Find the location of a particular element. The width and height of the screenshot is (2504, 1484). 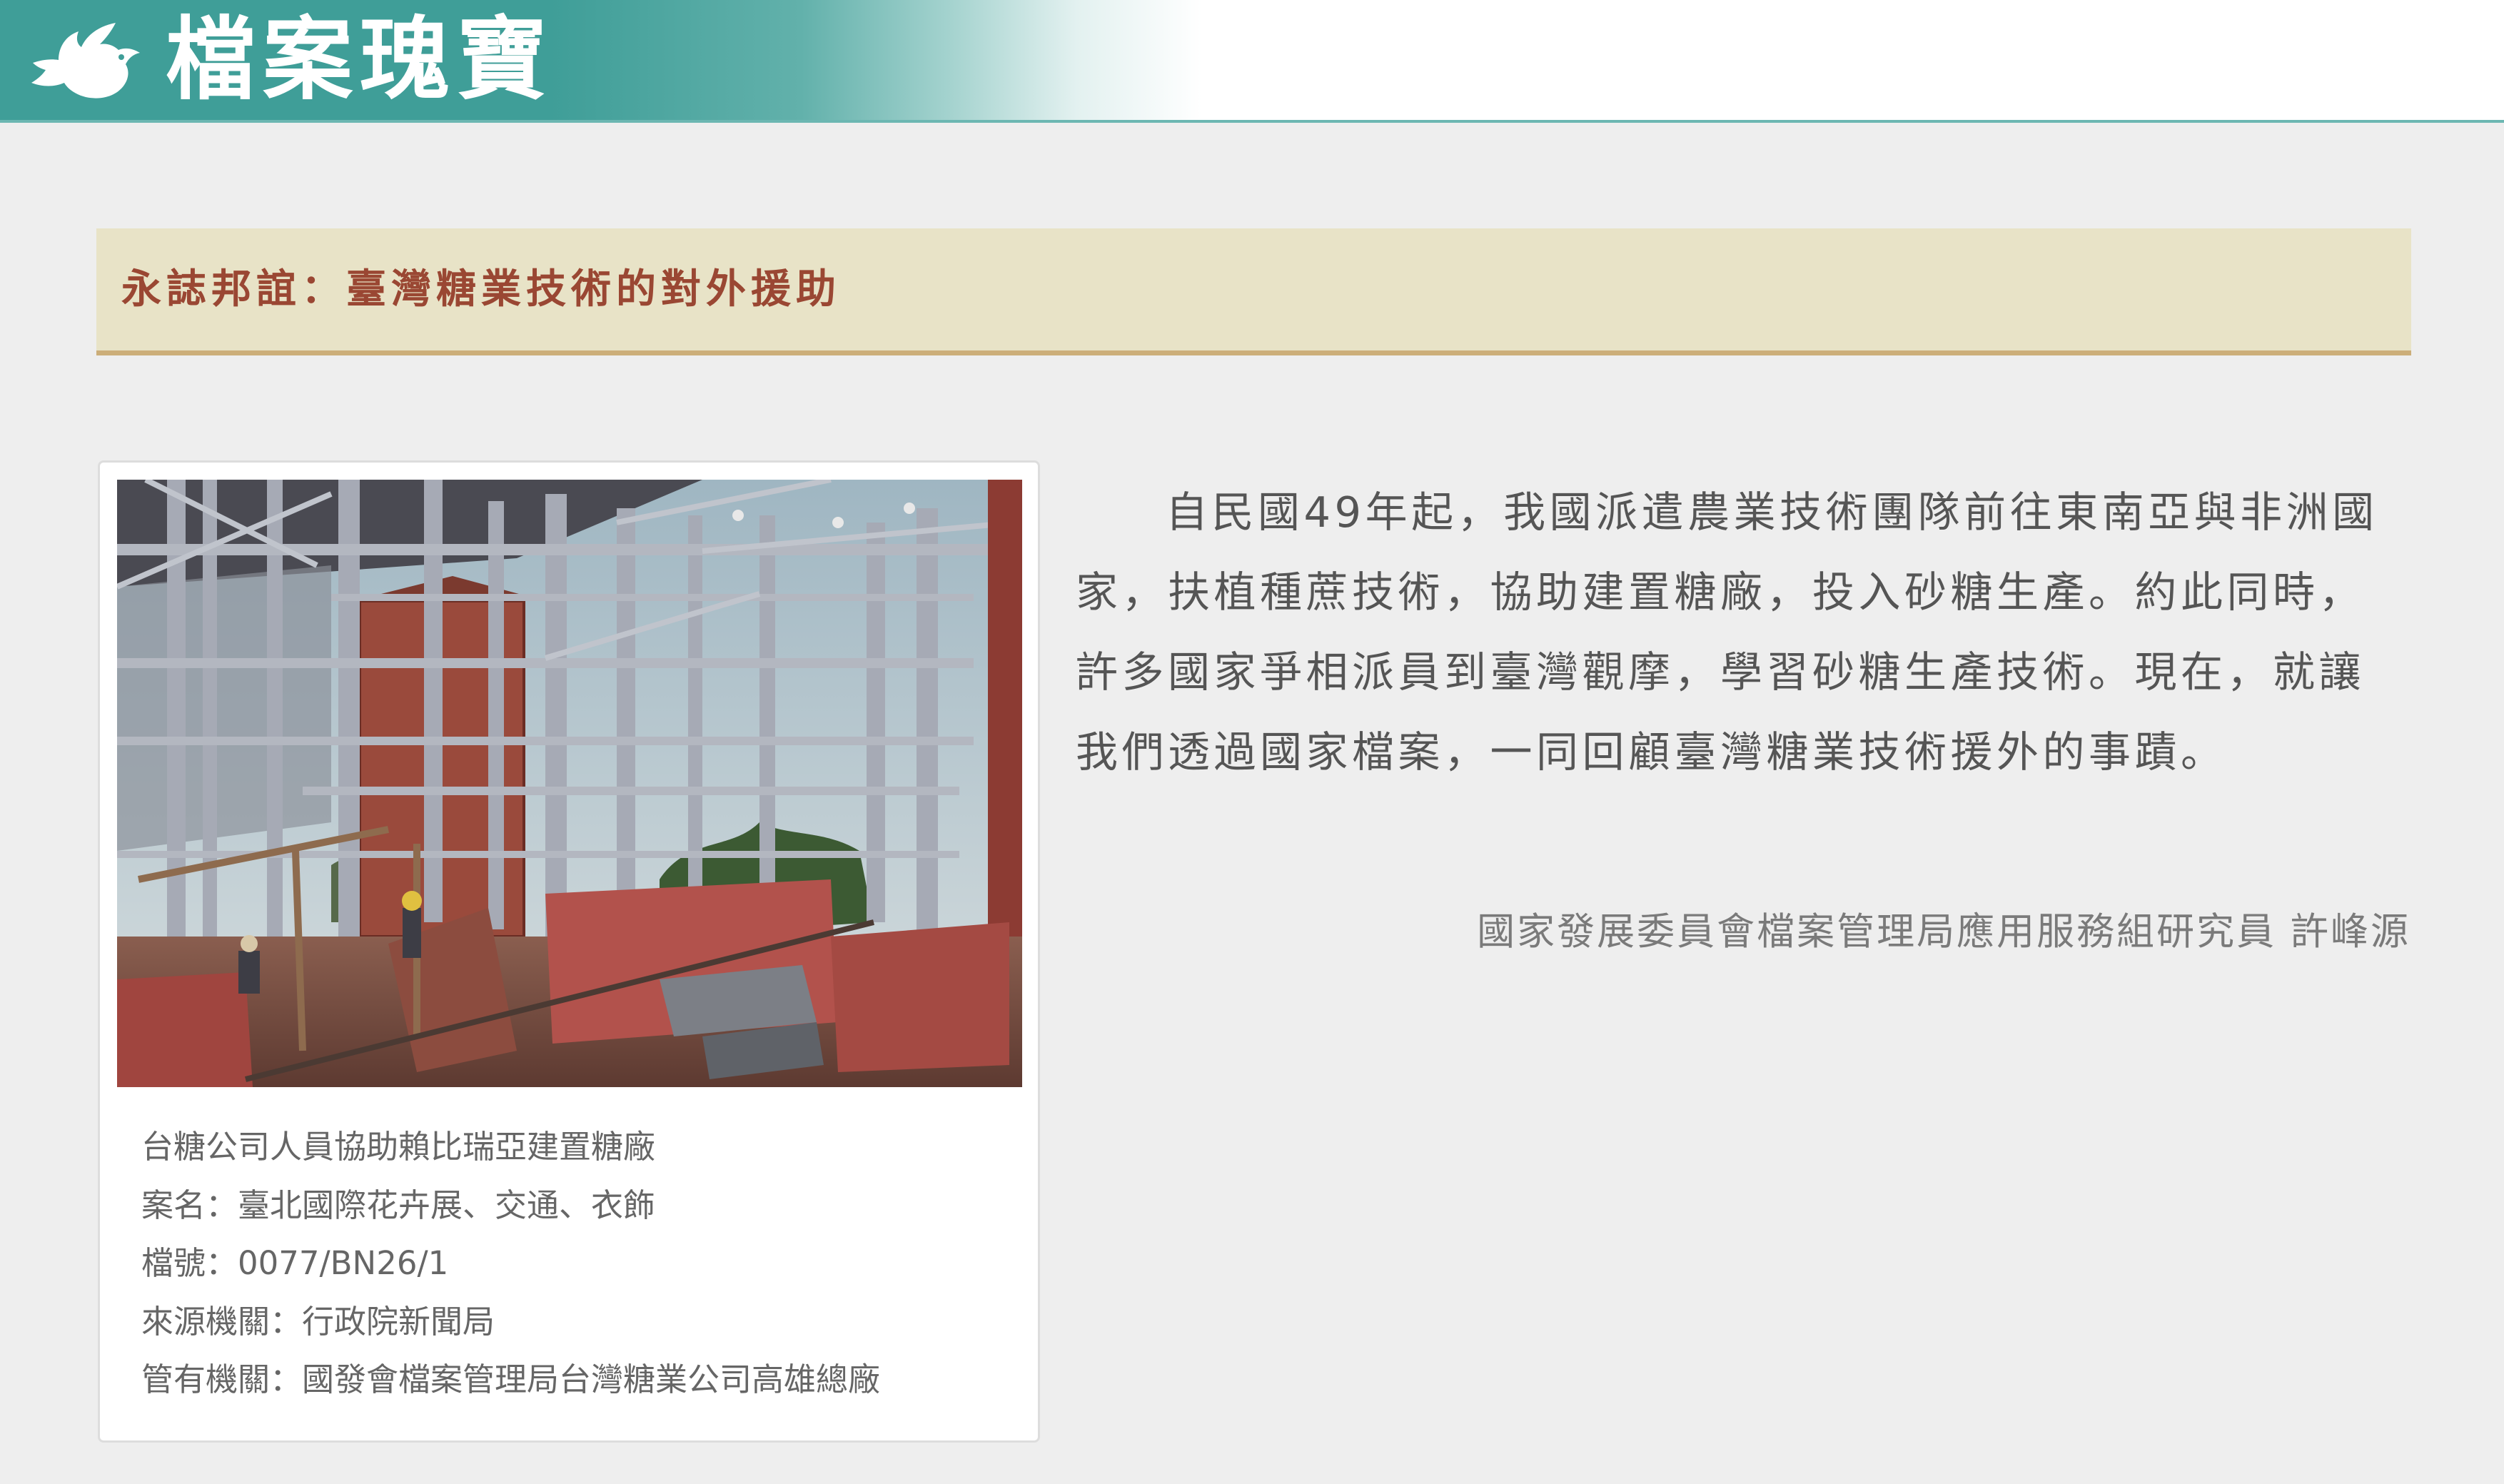

photo-description: 台糖公司人員協助賴比瑞亞建置糖廠 is located at coordinates (398, 1147).